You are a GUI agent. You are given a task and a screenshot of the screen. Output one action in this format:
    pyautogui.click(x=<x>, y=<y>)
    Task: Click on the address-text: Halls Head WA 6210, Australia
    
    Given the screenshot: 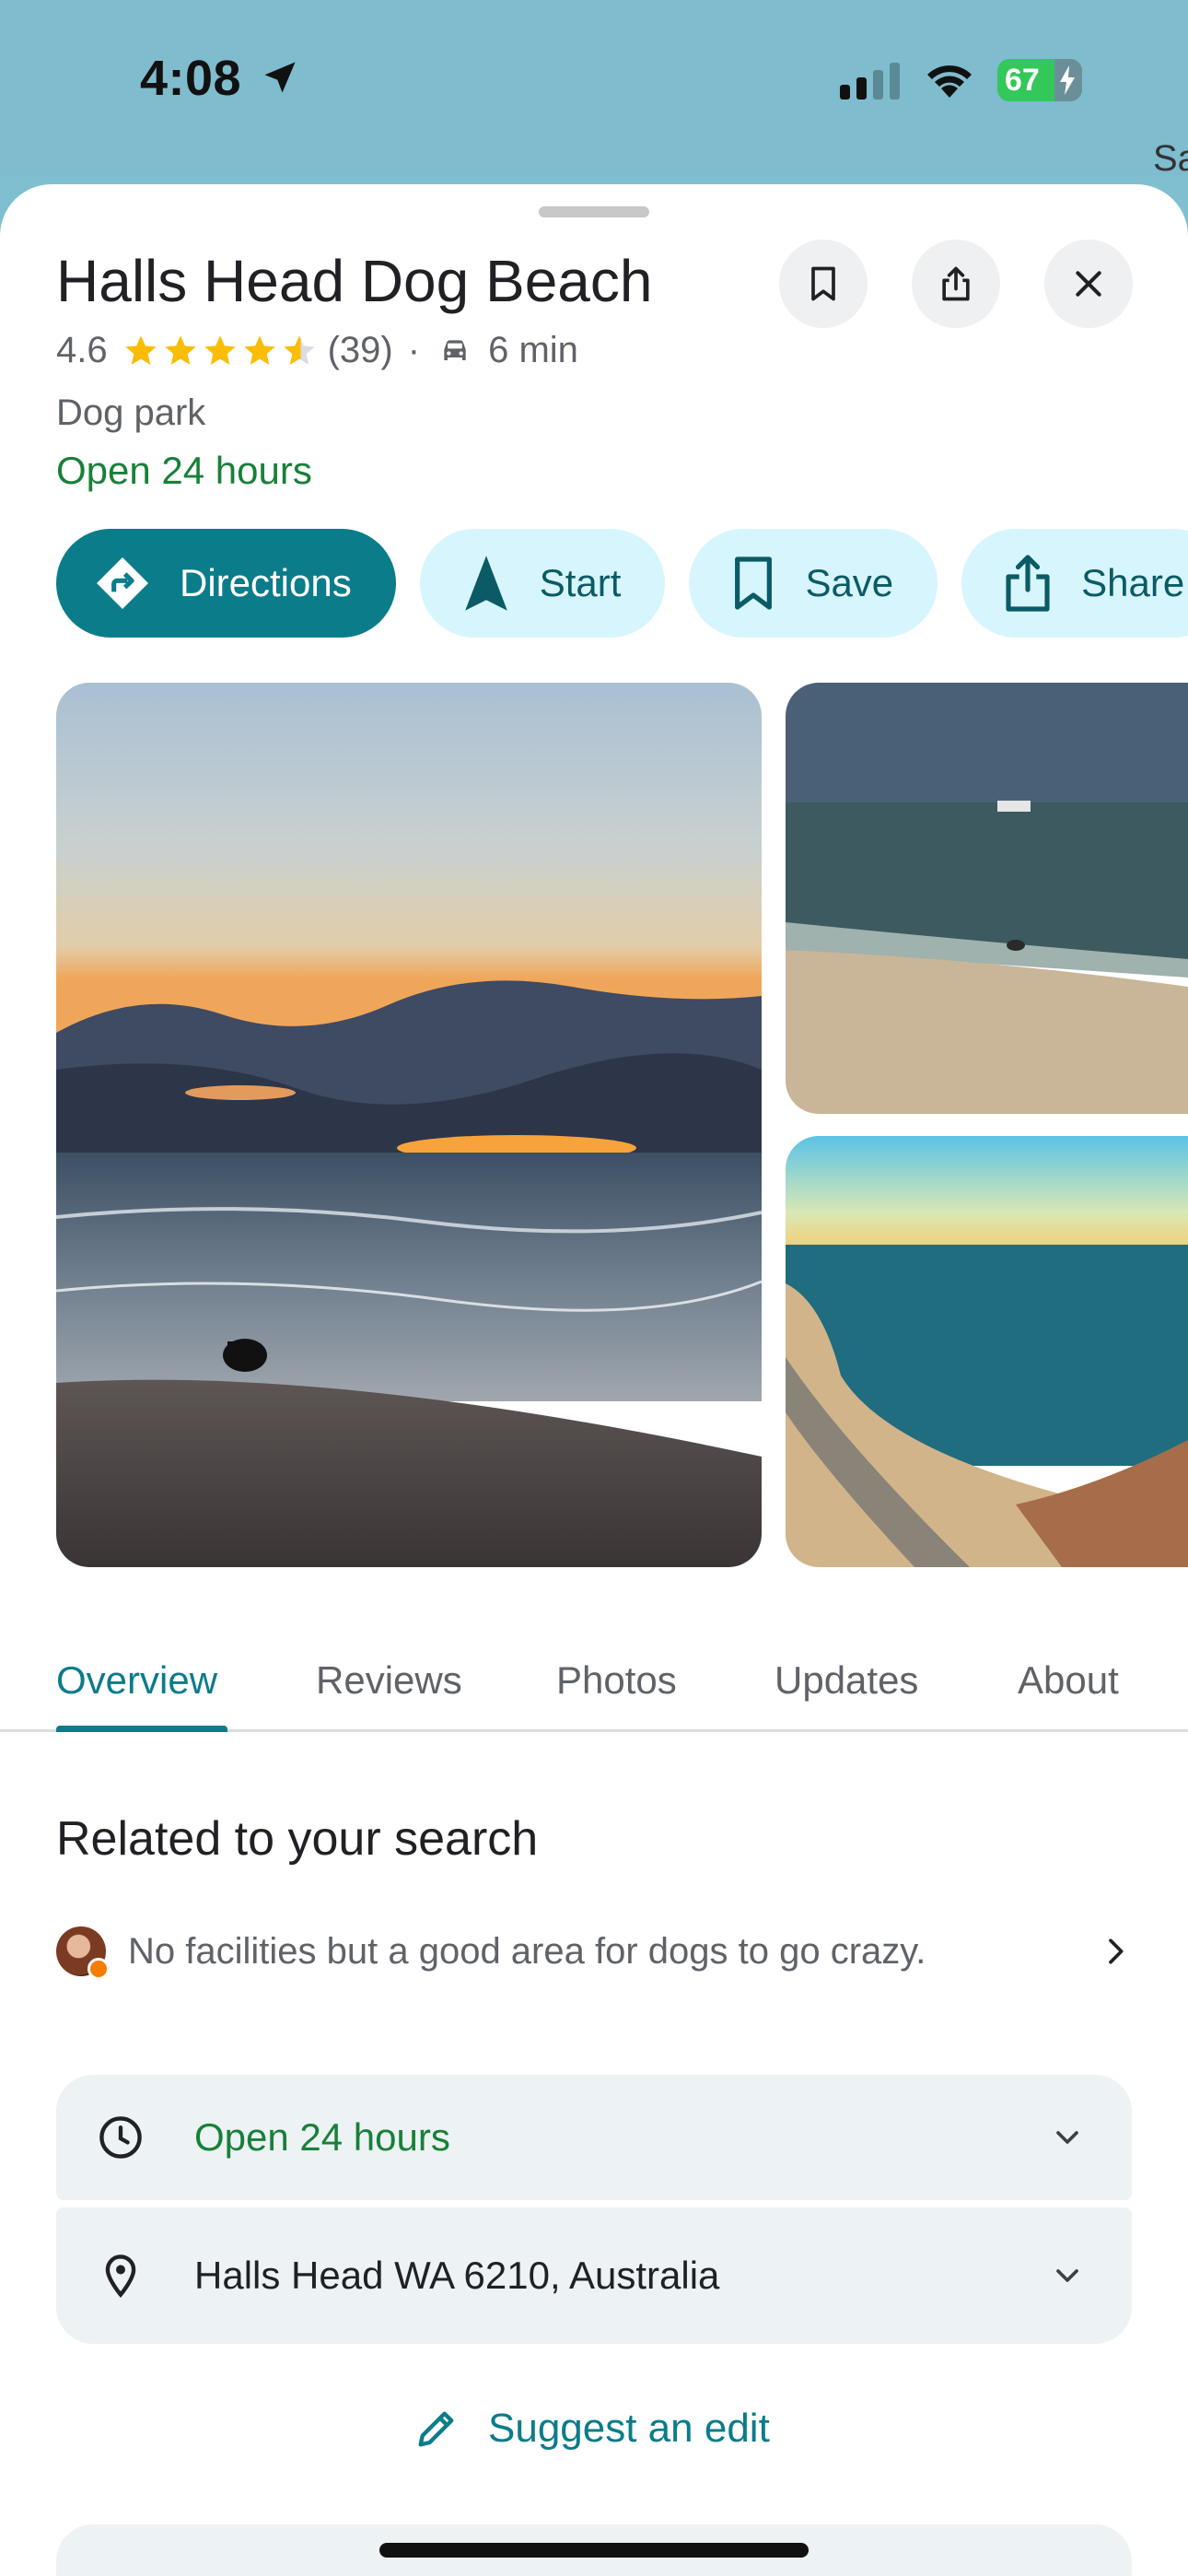 What is the action you would take?
    pyautogui.click(x=457, y=2275)
    